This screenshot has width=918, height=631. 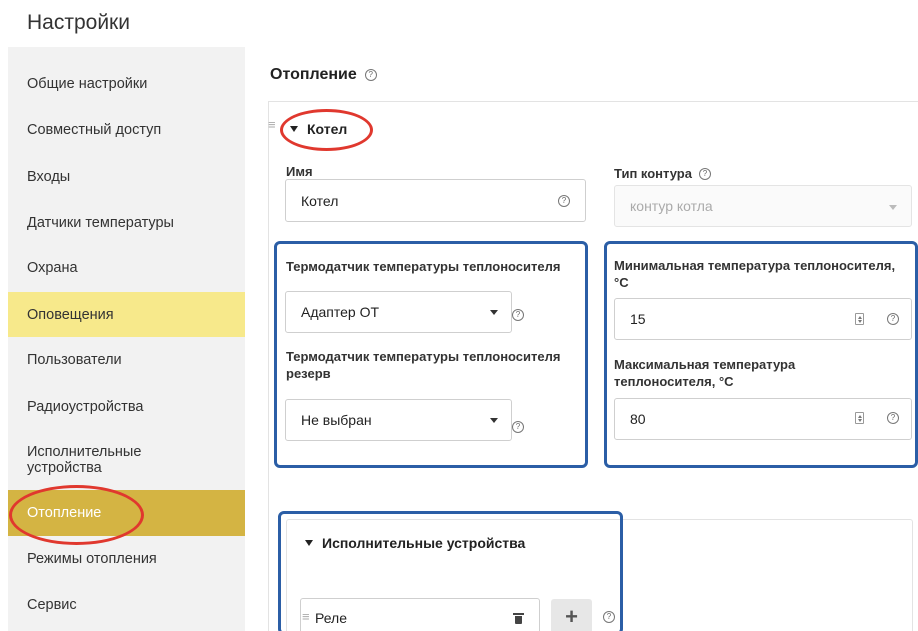 I want to click on name-label: Имя, so click(x=299, y=171).